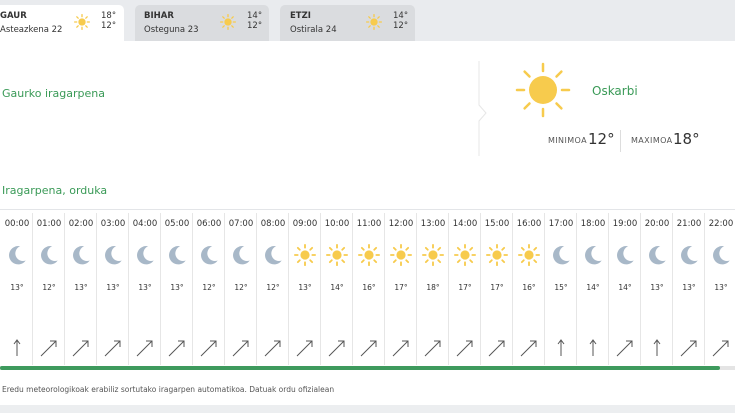 The image size is (735, 413). I want to click on hour-column: 10:00 14°, so click(337, 289).